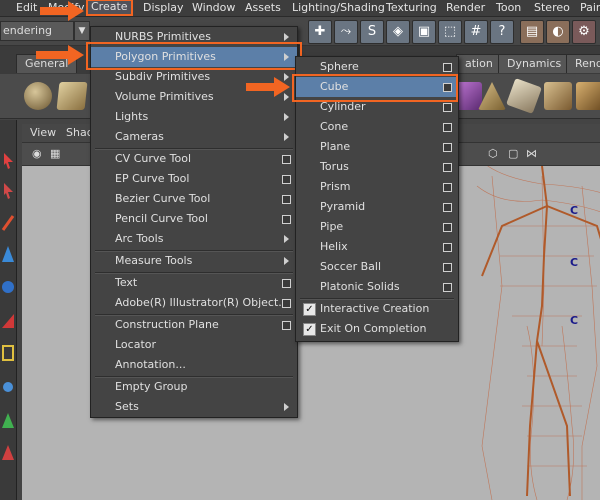 The height and width of the screenshot is (500, 600). Describe the element at coordinates (377, 187) in the screenshot. I see `menu-item-prism: Prism` at that location.